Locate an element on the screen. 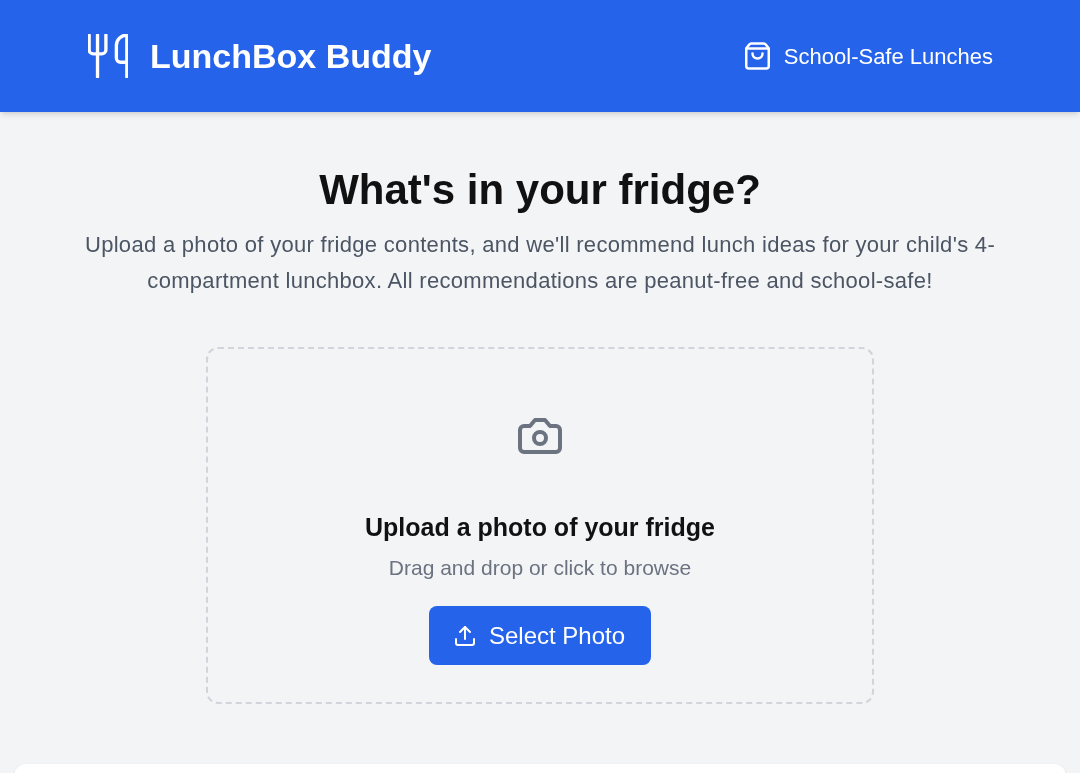 The width and height of the screenshot is (1080, 773). app-title: LunchBox Buddy is located at coordinates (291, 56).